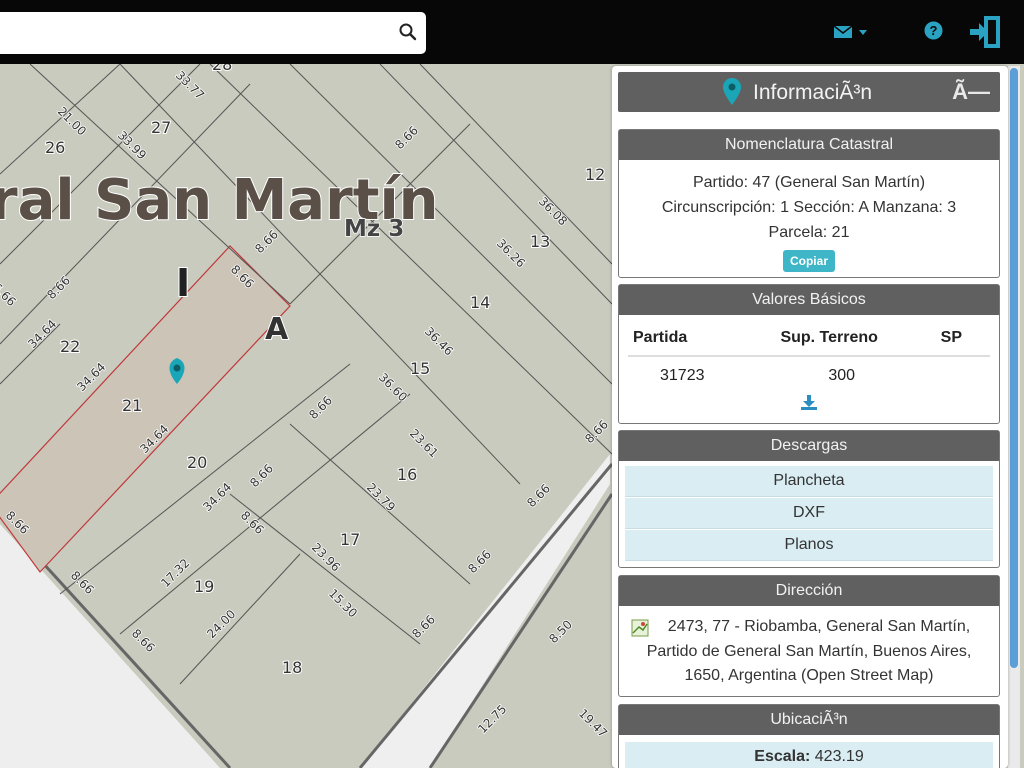 The height and width of the screenshot is (768, 1024). What do you see at coordinates (408, 32) in the screenshot?
I see `search-icon` at bounding box center [408, 32].